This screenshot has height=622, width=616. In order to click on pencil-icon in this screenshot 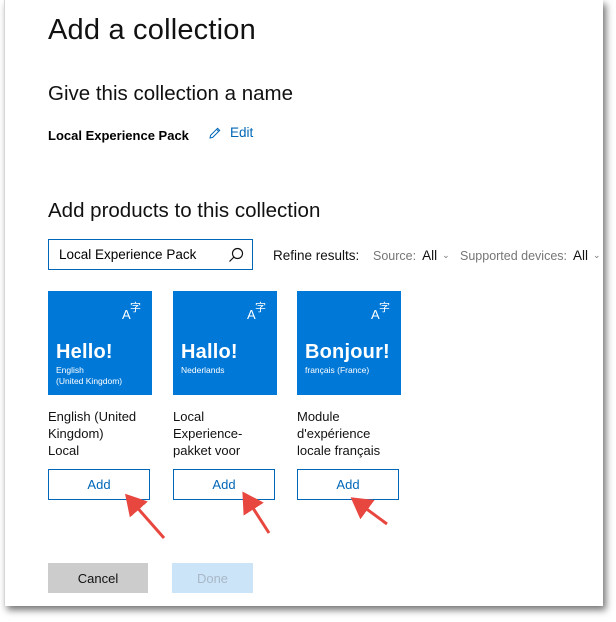, I will do `click(215, 133)`.